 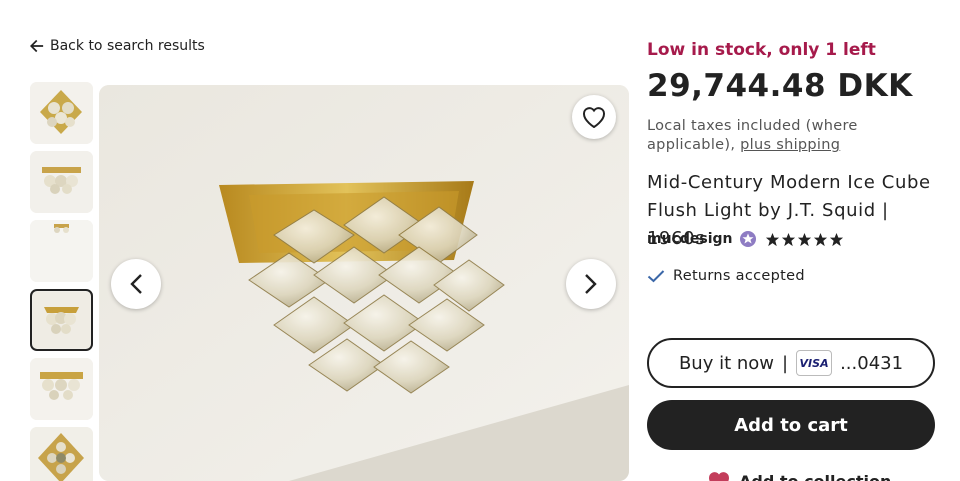 What do you see at coordinates (690, 239) in the screenshot?
I see `shop-name-link: mucdesign` at bounding box center [690, 239].